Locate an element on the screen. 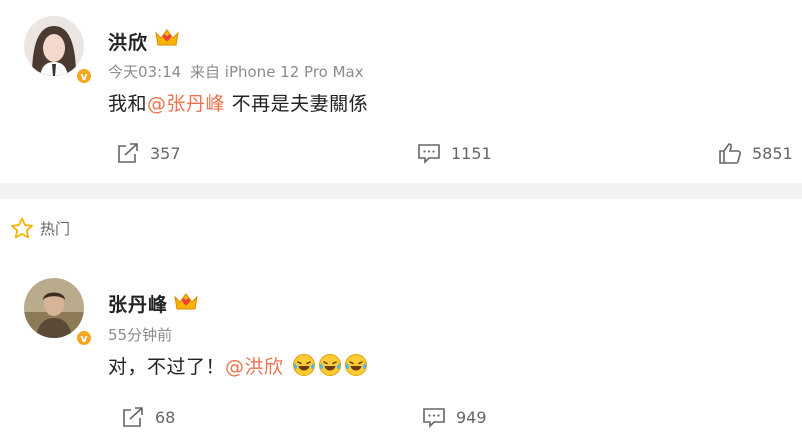 The height and width of the screenshot is (435, 802). post-text-prefix: 我和 is located at coordinates (128, 104).